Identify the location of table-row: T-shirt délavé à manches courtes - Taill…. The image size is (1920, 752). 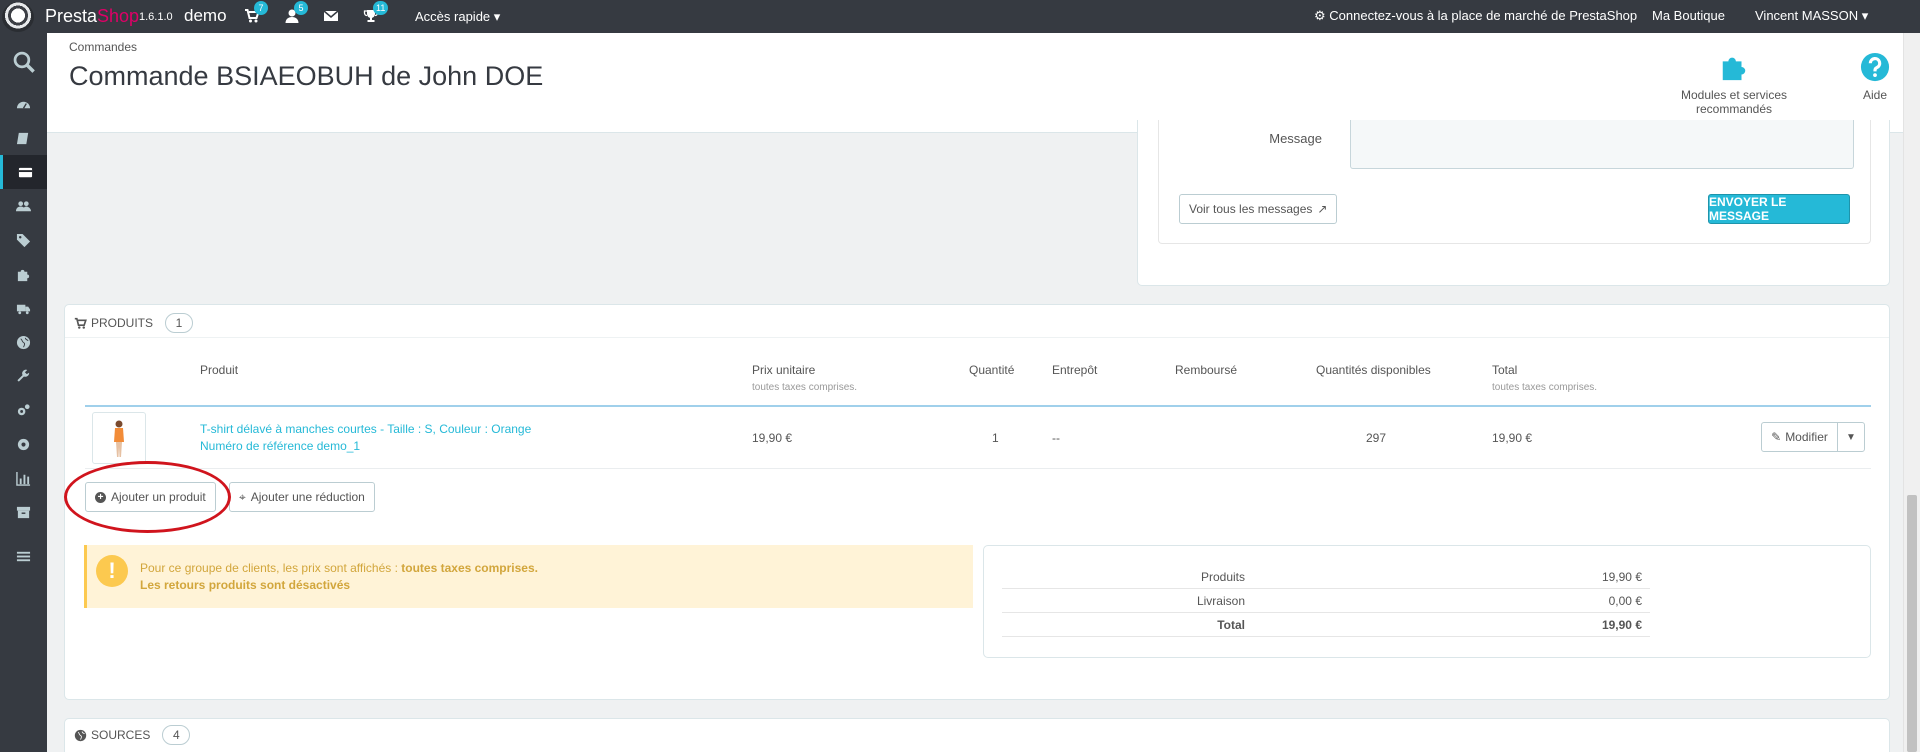
(978, 438).